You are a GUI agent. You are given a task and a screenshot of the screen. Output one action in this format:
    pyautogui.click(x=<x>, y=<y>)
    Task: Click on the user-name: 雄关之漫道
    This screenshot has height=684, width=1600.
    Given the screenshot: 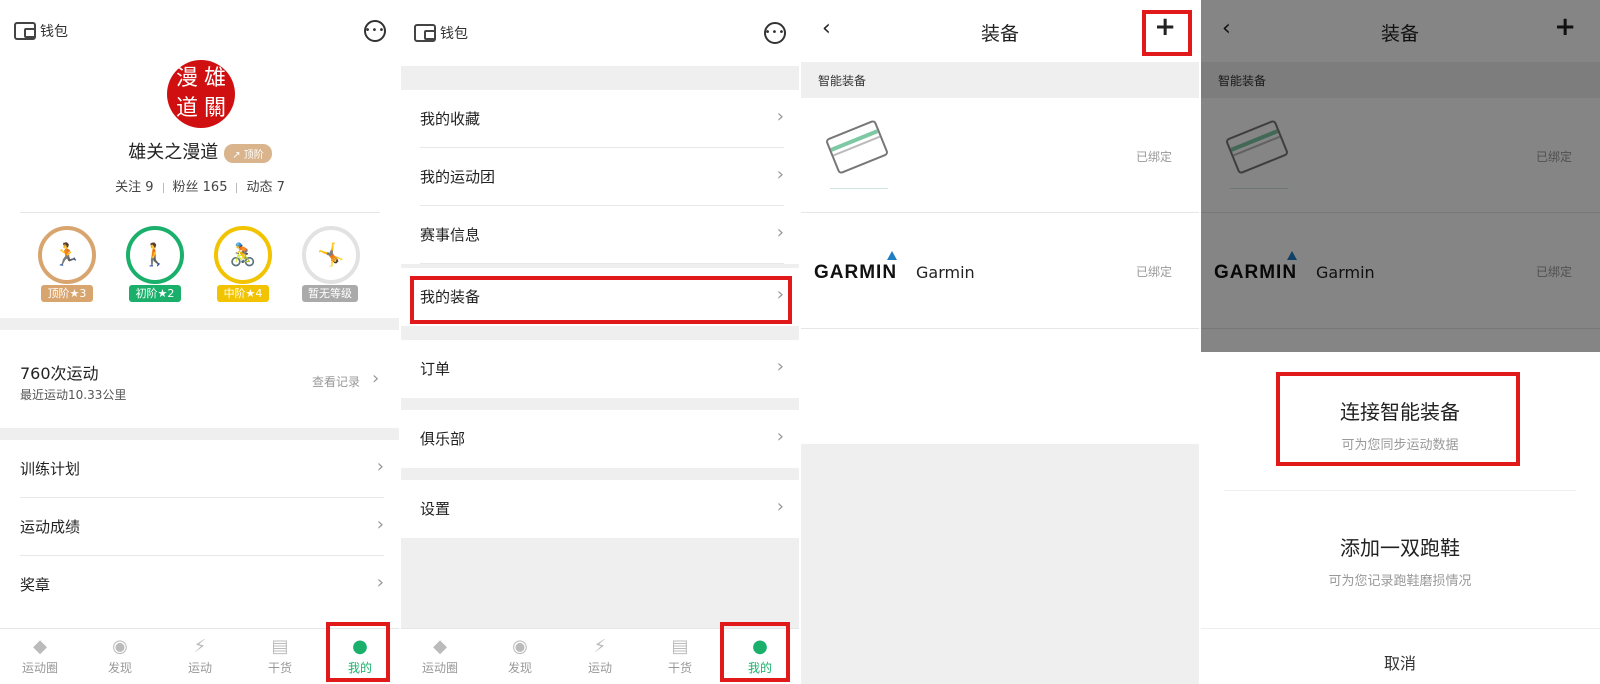 What is the action you would take?
    pyautogui.click(x=173, y=152)
    